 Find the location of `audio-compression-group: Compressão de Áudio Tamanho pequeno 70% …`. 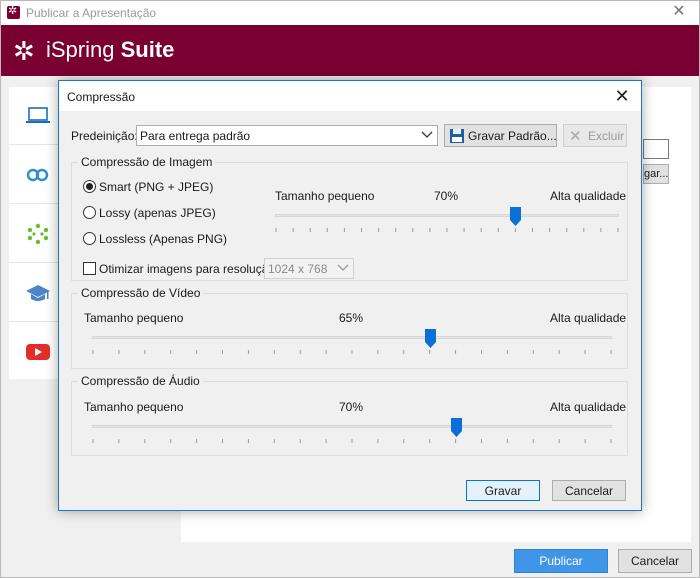

audio-compression-group: Compressão de Áudio Tamanho pequeno 70% … is located at coordinates (349, 415).